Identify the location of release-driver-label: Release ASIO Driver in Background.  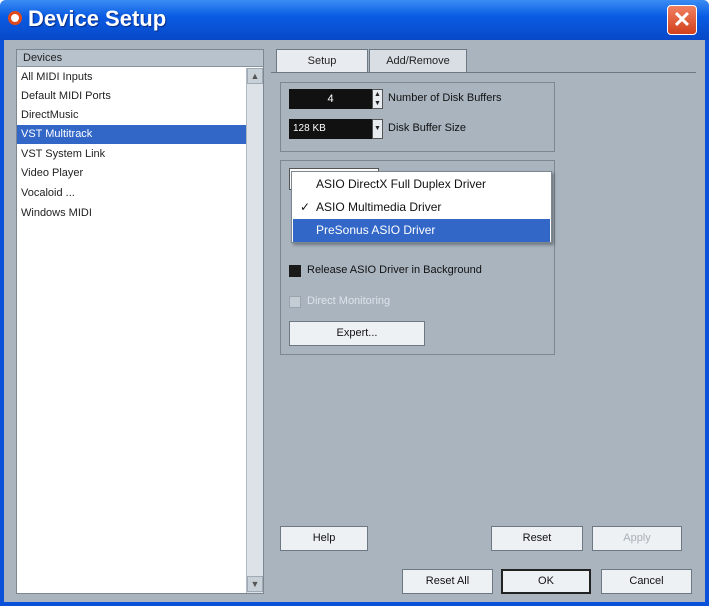
(394, 270).